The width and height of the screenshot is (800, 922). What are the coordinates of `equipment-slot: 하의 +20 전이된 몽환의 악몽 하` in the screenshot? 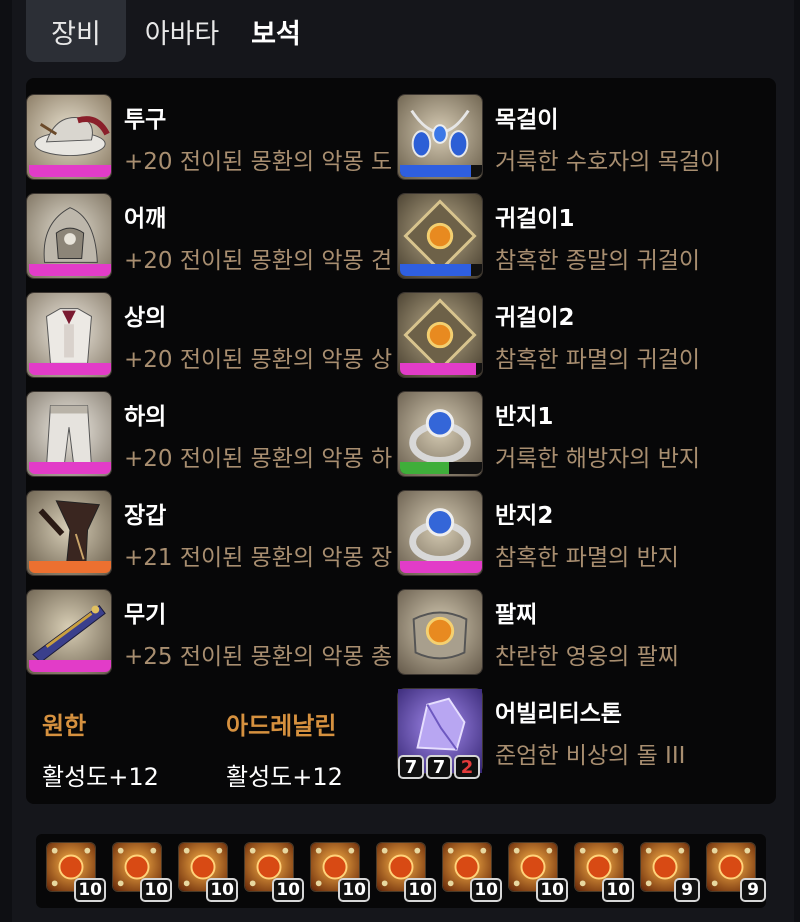 It's located at (209, 435).